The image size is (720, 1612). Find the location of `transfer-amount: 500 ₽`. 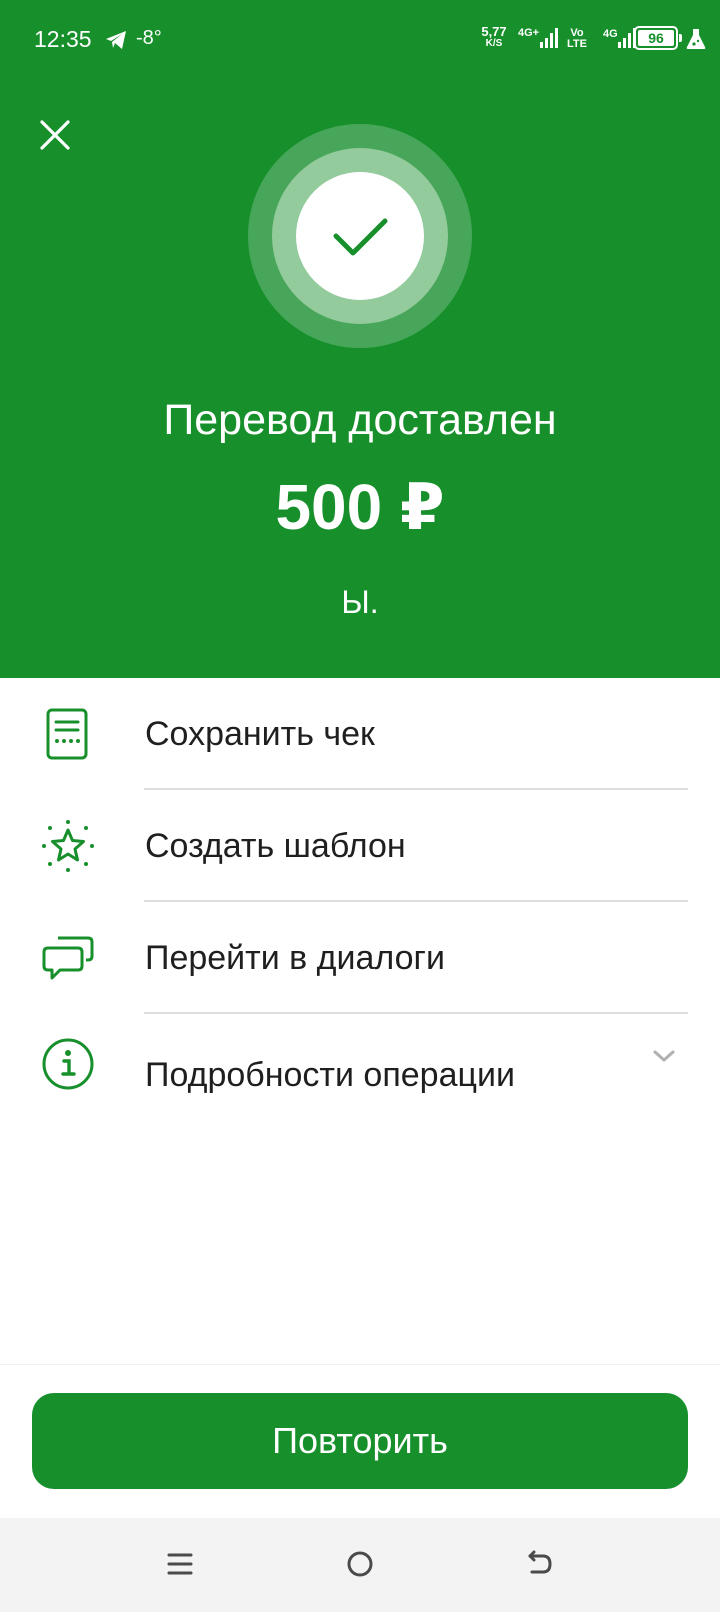

transfer-amount: 500 ₽ is located at coordinates (360, 507).